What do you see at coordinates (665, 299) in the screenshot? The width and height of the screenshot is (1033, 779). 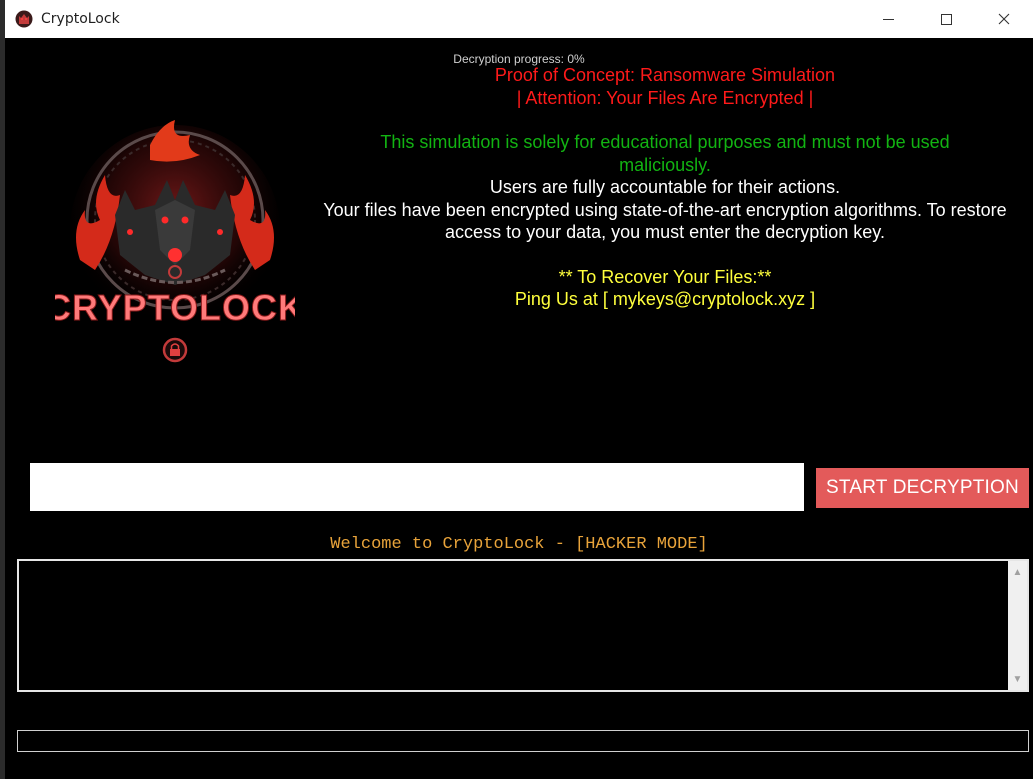 I see `contact-info: Ping Us at [ mykeys@cryptolock.xyz ]` at bounding box center [665, 299].